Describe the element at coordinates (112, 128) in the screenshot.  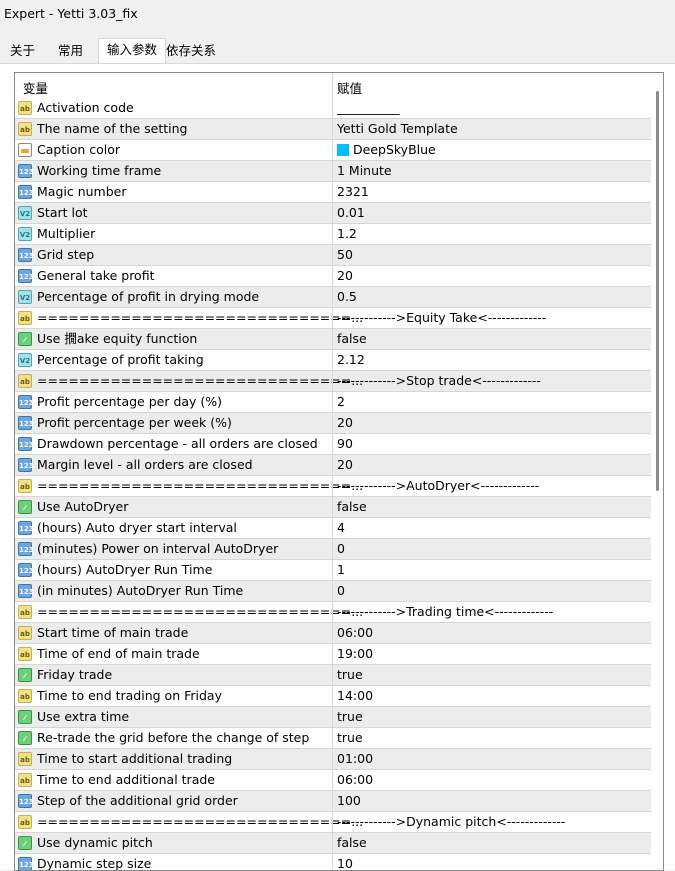
I see `param-name: The name of the setting` at that location.